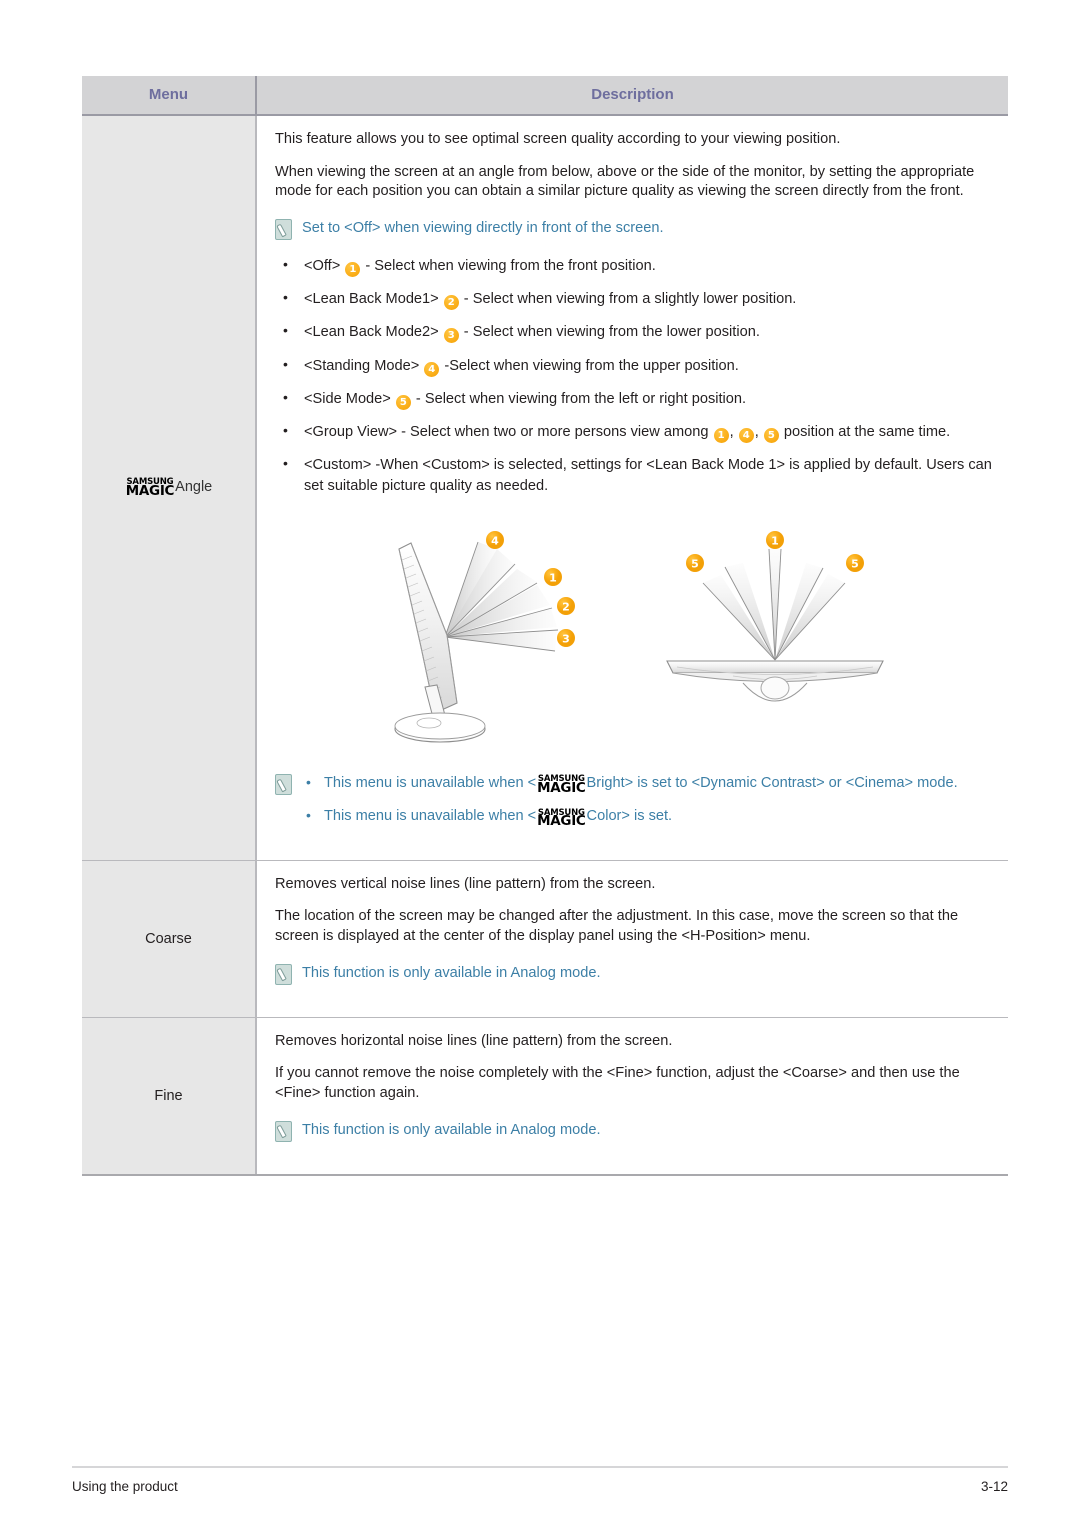 The height and width of the screenshot is (1527, 1080). What do you see at coordinates (484, 637) in the screenshot?
I see `side-view-monitor: 4 1 2 3` at bounding box center [484, 637].